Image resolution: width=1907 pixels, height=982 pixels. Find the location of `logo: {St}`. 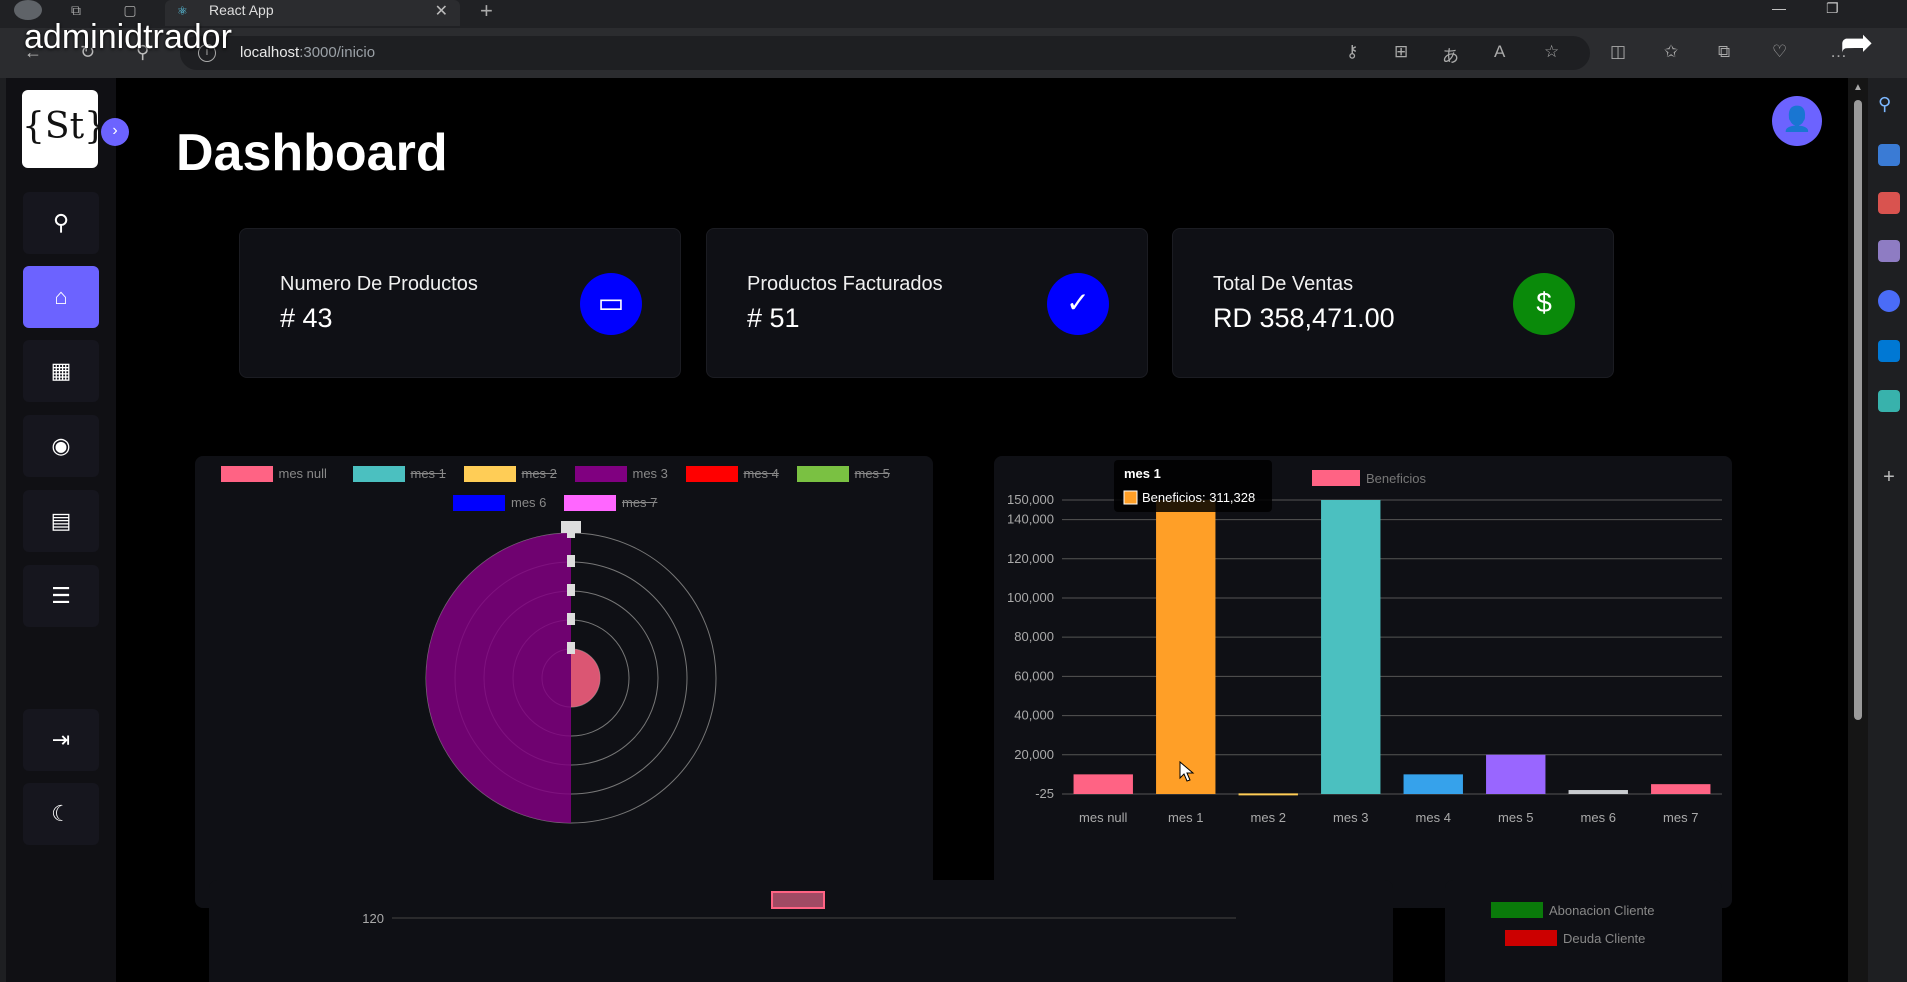

logo: {St} is located at coordinates (64, 129).